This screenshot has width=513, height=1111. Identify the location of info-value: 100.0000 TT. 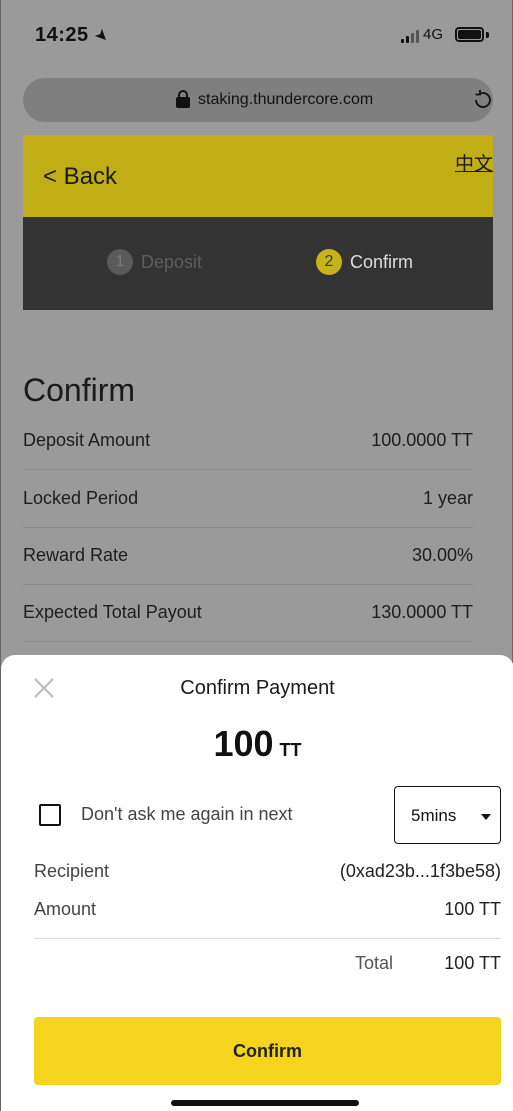
(422, 440).